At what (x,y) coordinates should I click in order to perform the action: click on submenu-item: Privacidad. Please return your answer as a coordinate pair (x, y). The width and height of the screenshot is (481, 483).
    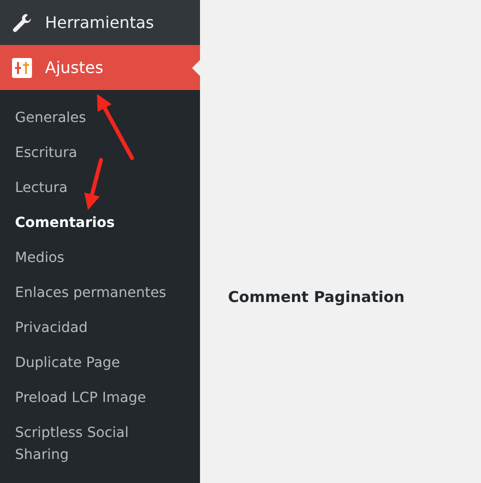
    Looking at the image, I should click on (100, 327).